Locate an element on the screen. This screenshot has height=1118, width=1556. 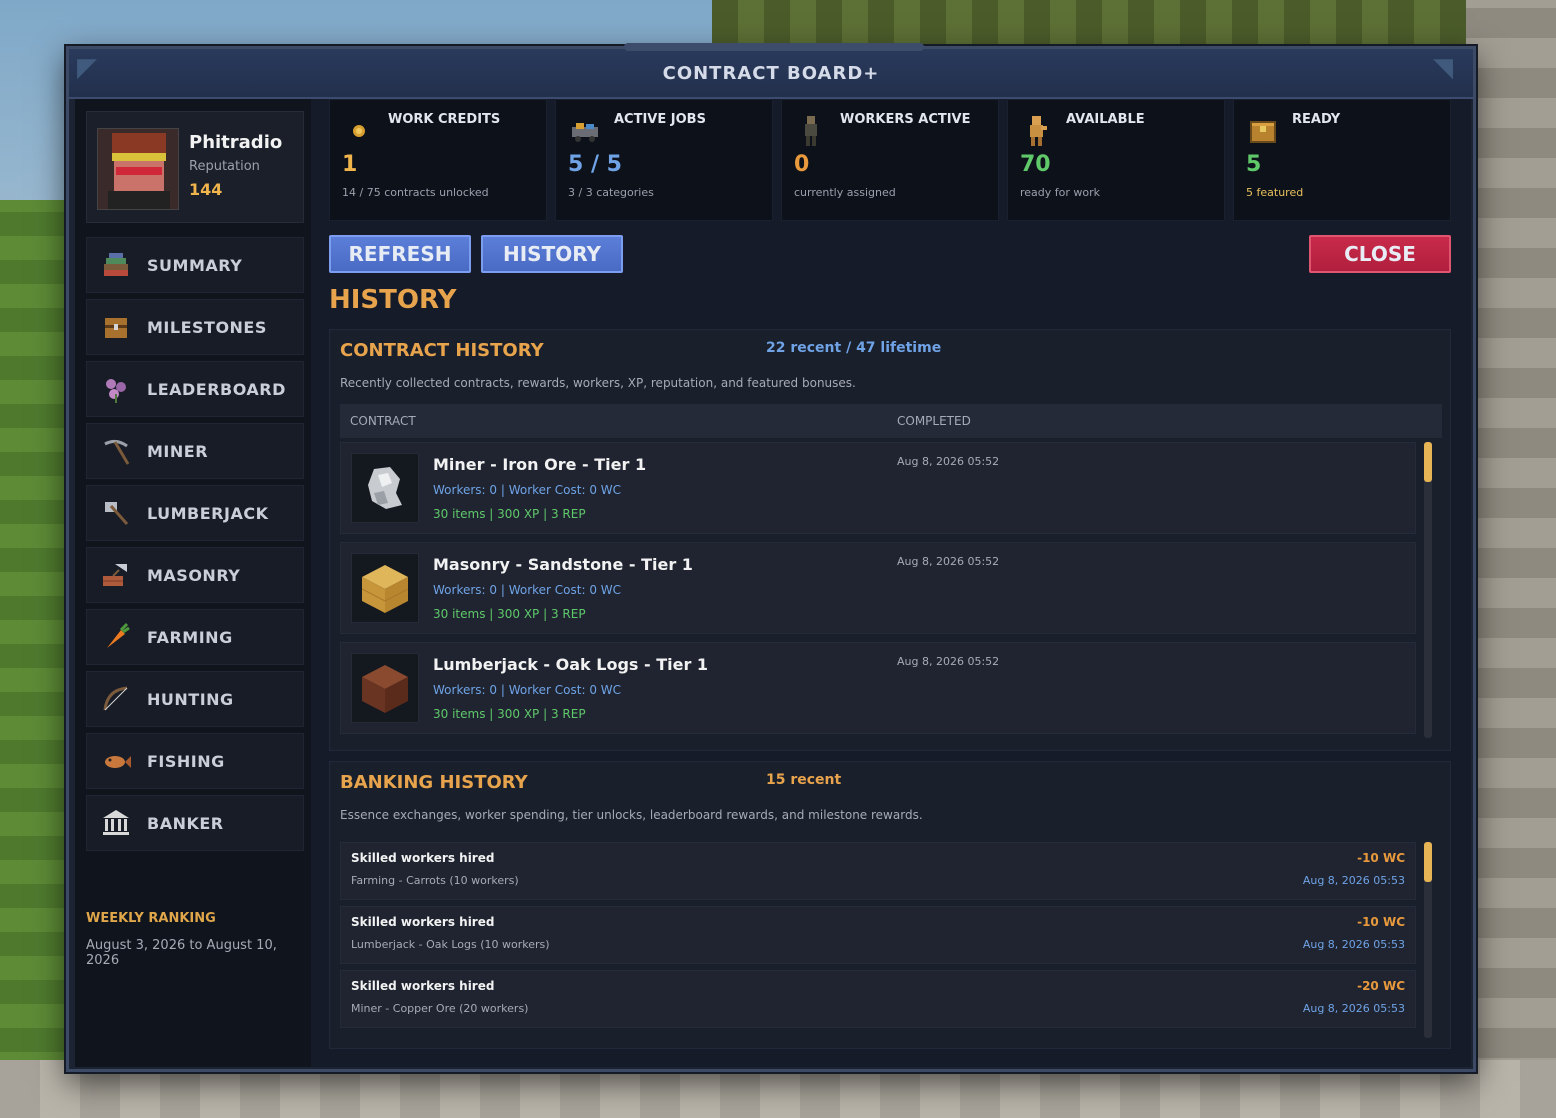
stat-label: READY is located at coordinates (1316, 119).